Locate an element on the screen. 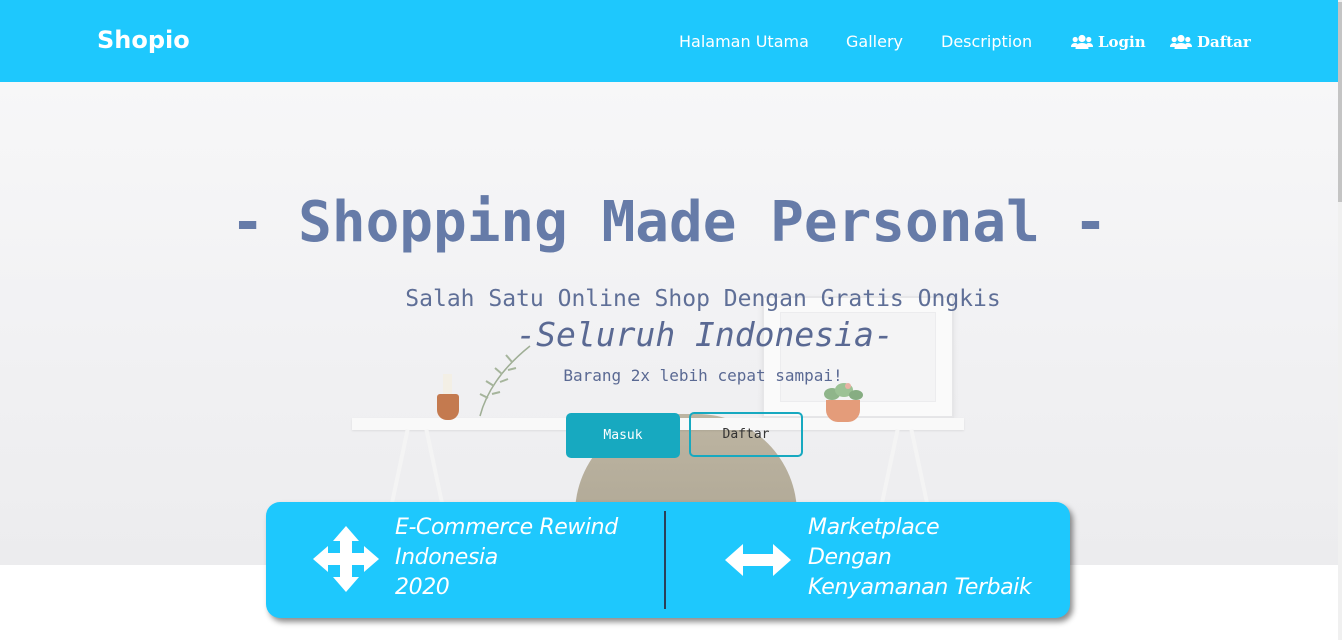  nav-daftar-link: Daftar is located at coordinates (1210, 42).